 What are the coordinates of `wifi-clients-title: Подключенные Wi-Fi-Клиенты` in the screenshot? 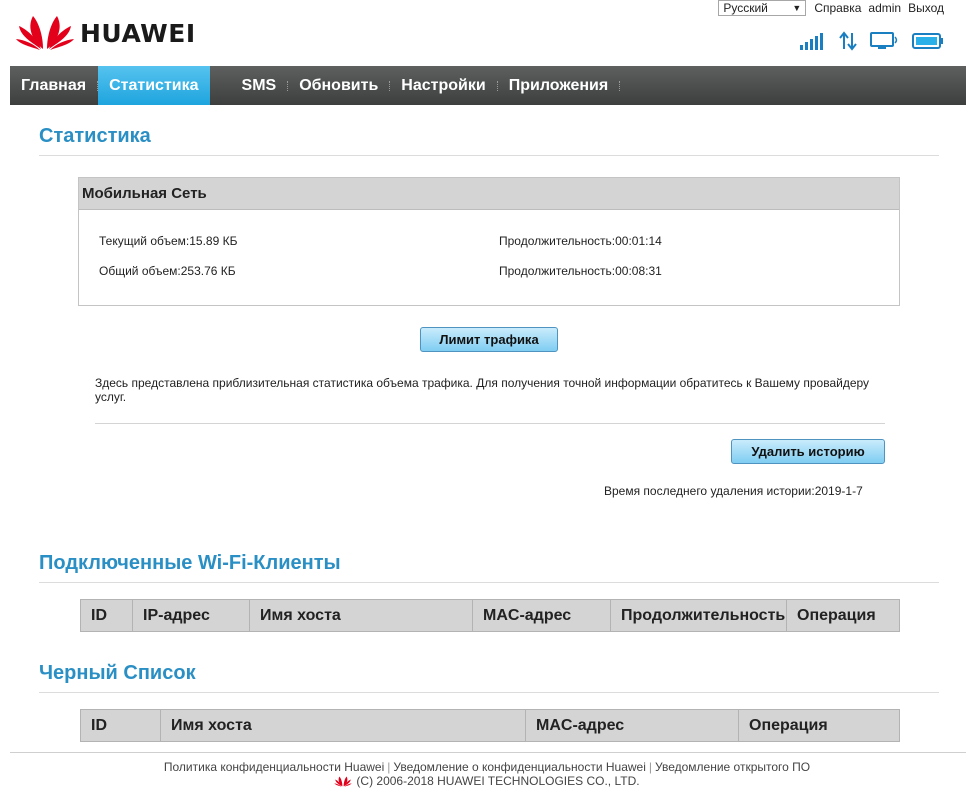 It's located at (190, 563).